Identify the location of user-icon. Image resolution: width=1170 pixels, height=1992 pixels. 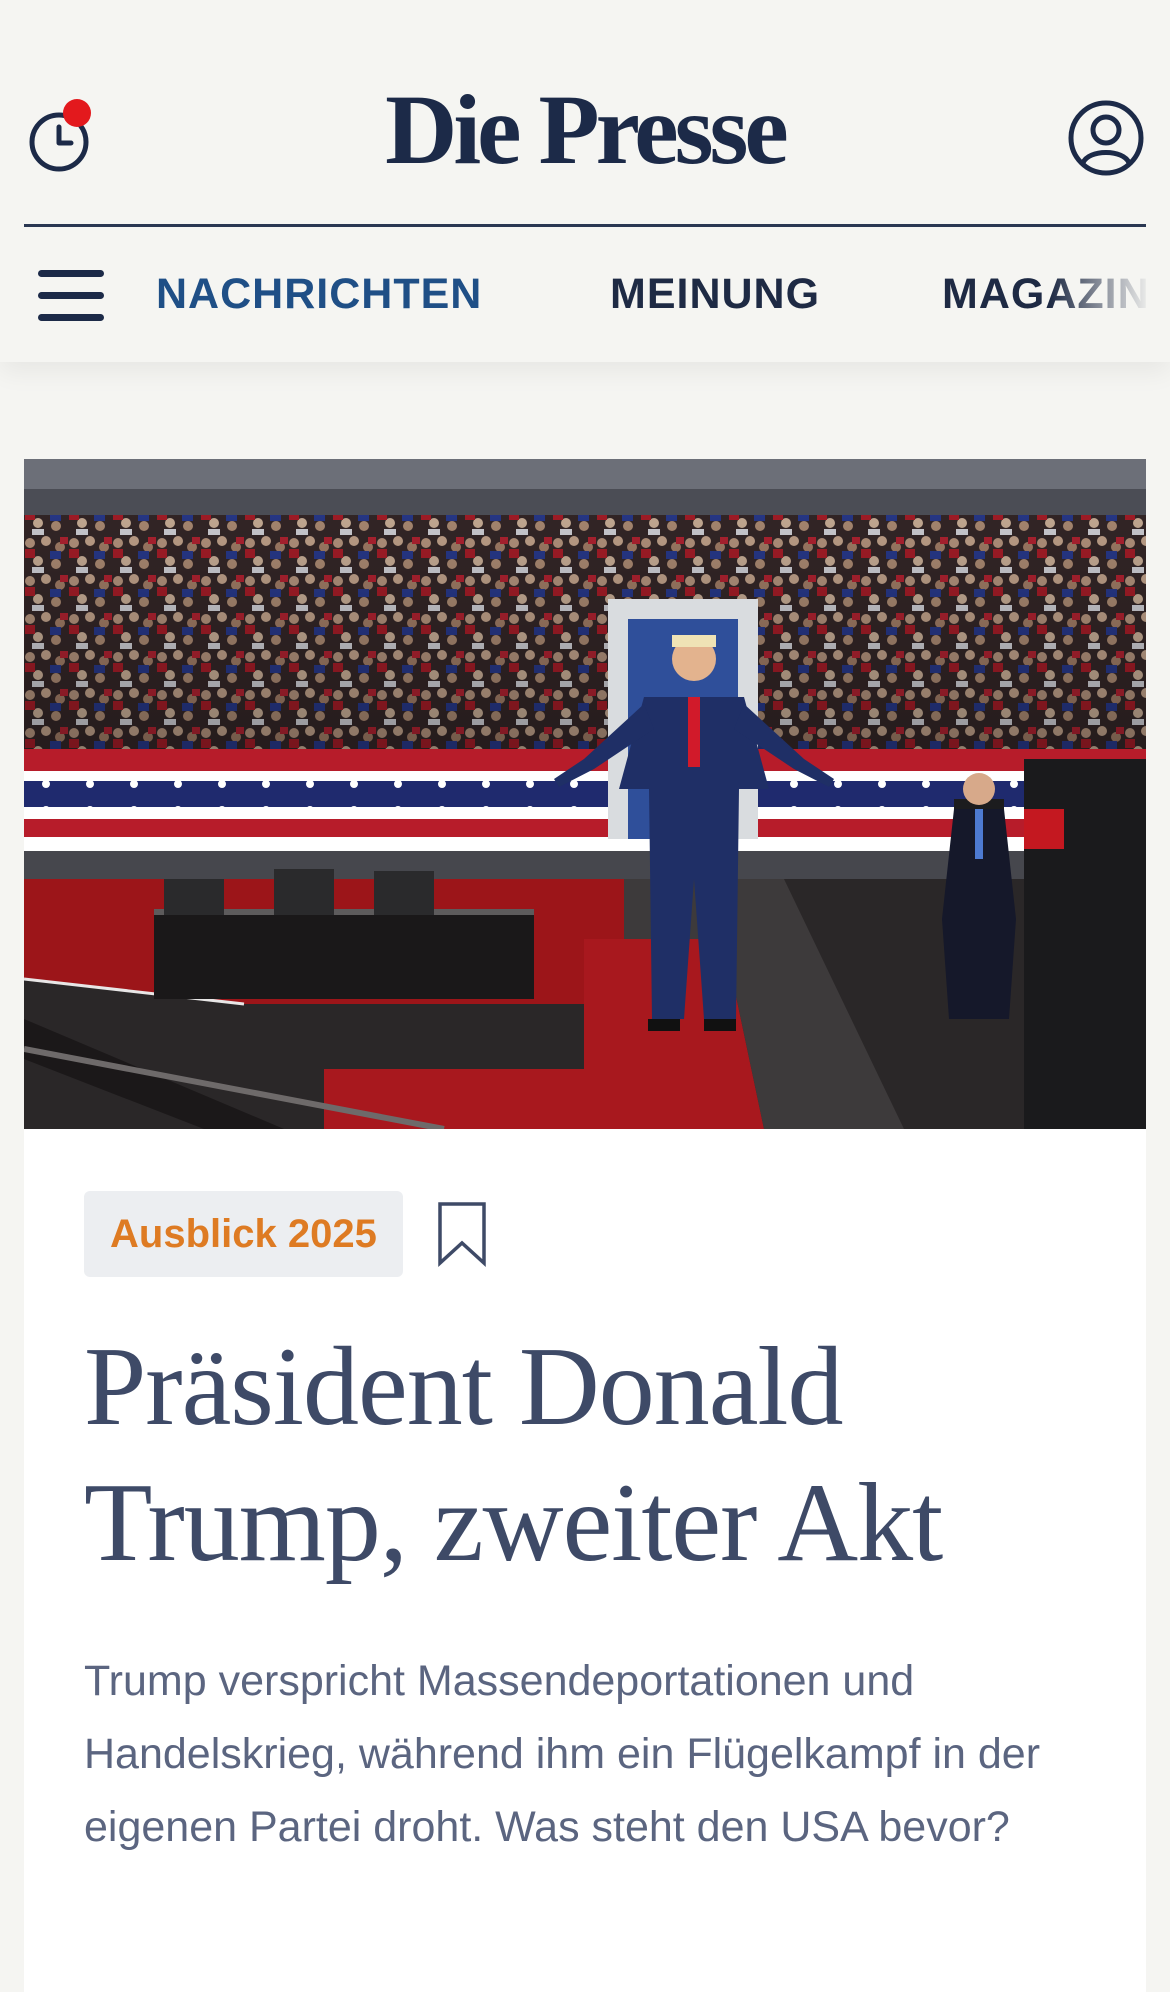
(1106, 138).